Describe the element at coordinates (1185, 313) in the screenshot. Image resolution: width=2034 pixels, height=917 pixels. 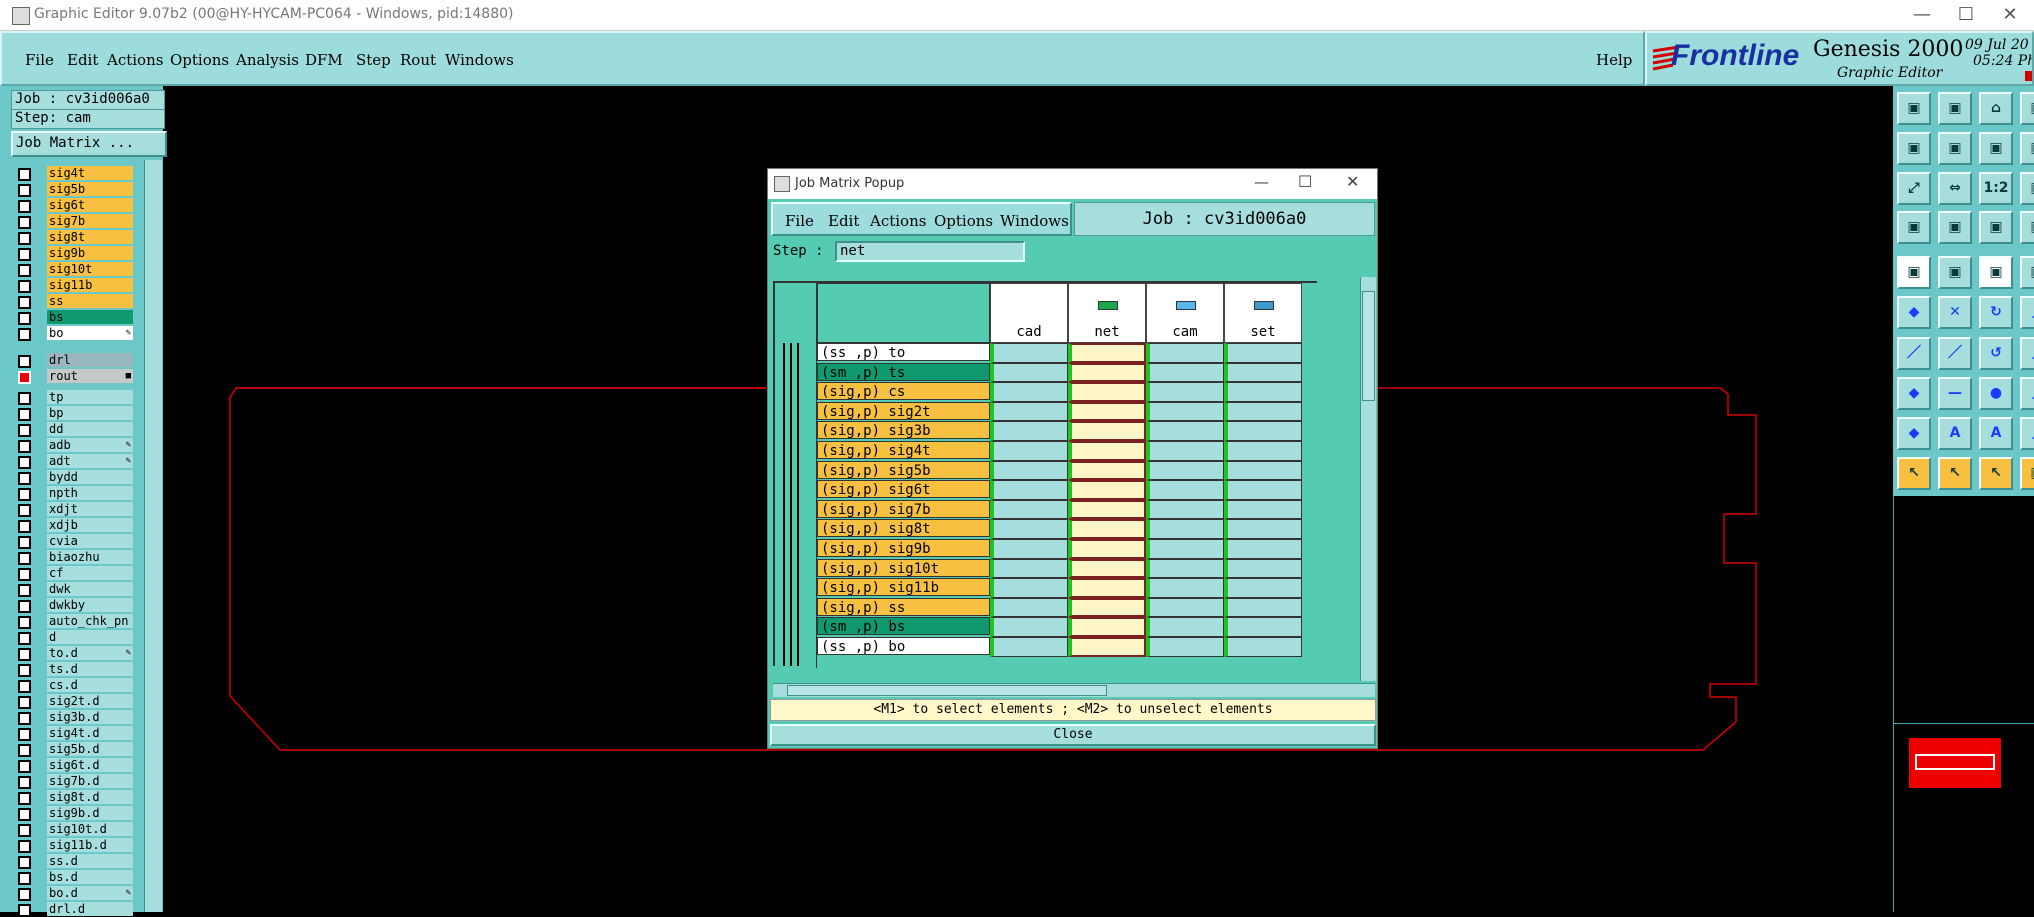
I see `matrix-step-column-cam: cam` at that location.